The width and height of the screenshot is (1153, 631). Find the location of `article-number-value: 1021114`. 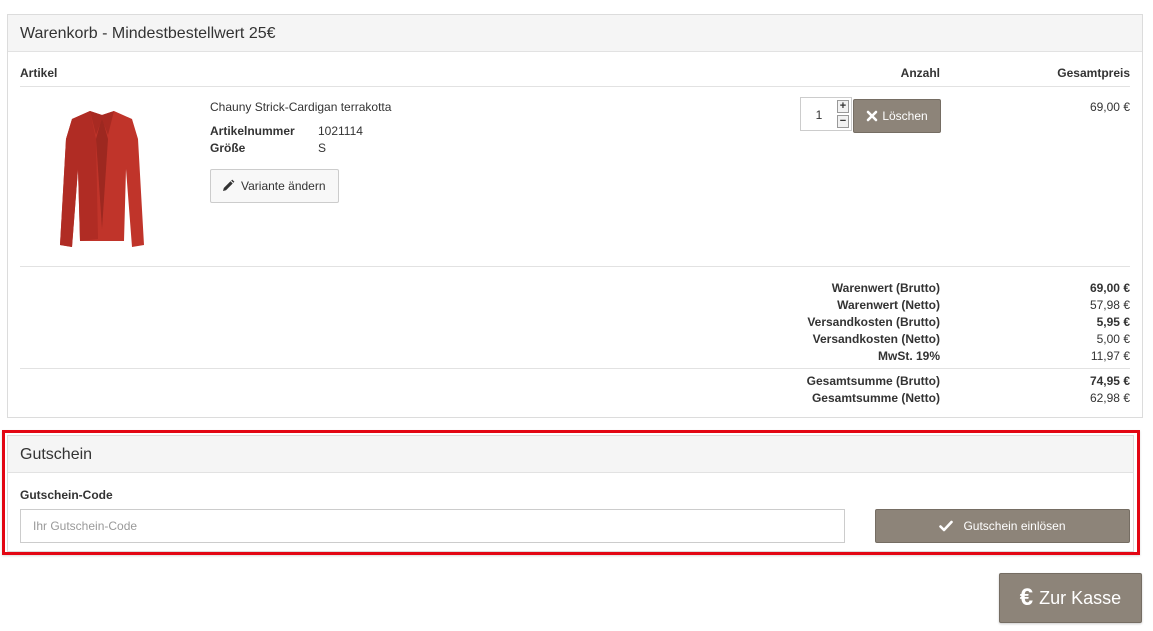

article-number-value: 1021114 is located at coordinates (340, 131).